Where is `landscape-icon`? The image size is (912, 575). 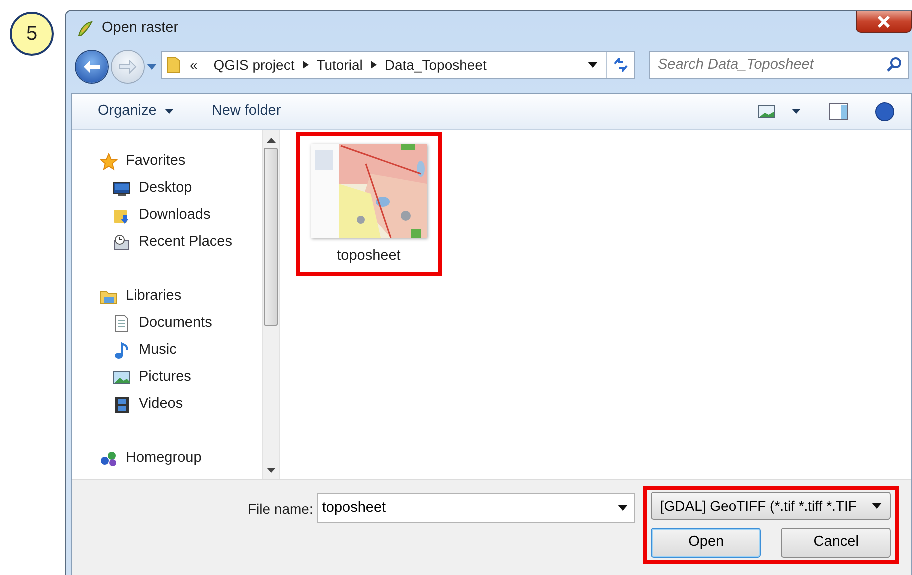
landscape-icon is located at coordinates (122, 377).